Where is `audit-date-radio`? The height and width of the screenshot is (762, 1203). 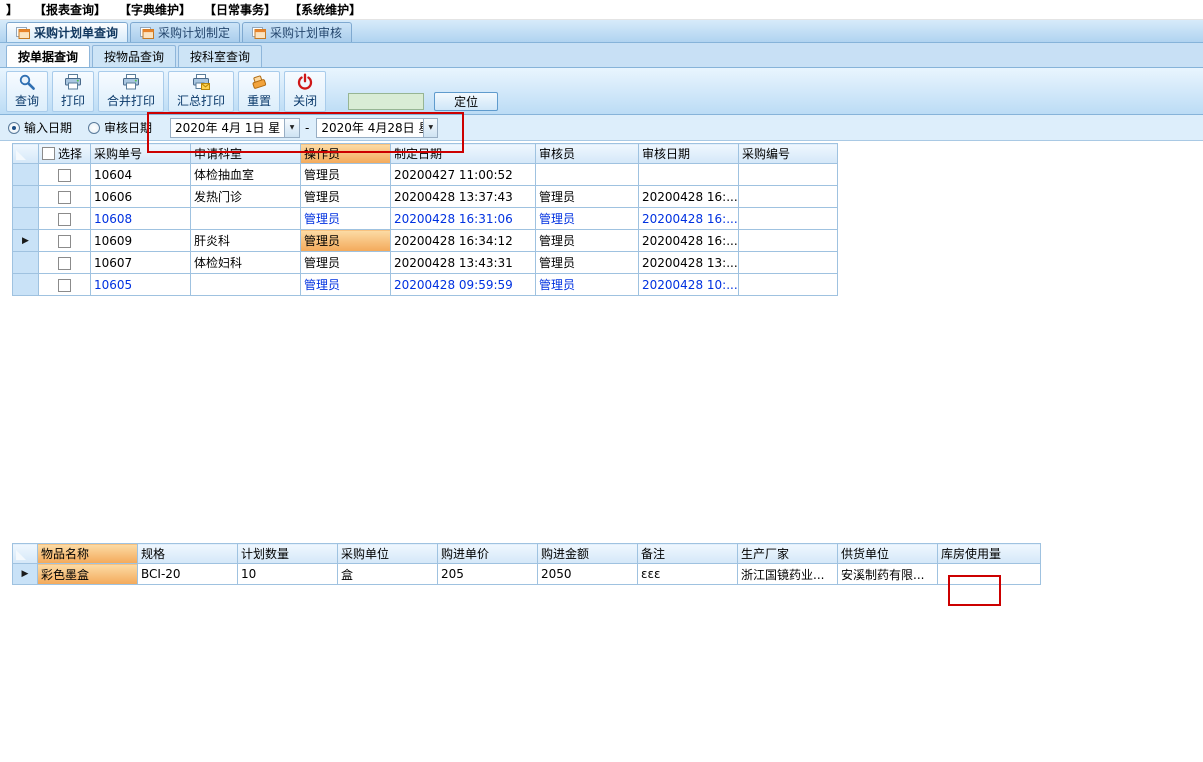 audit-date-radio is located at coordinates (94, 127).